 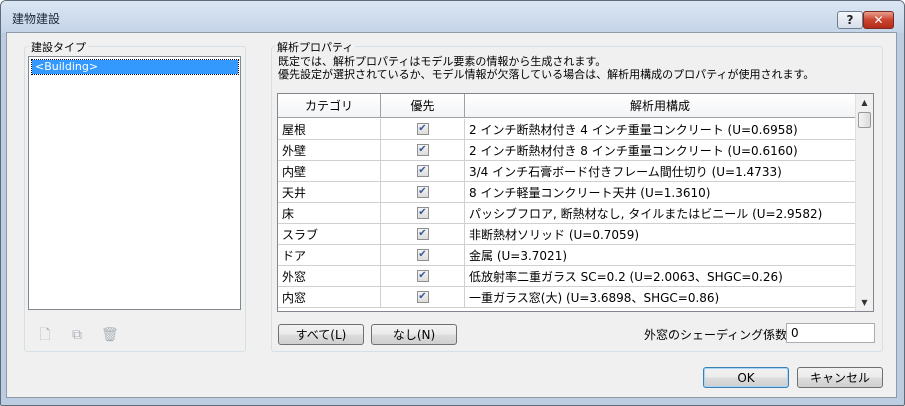 I want to click on row-category: 内窓, so click(x=329, y=297).